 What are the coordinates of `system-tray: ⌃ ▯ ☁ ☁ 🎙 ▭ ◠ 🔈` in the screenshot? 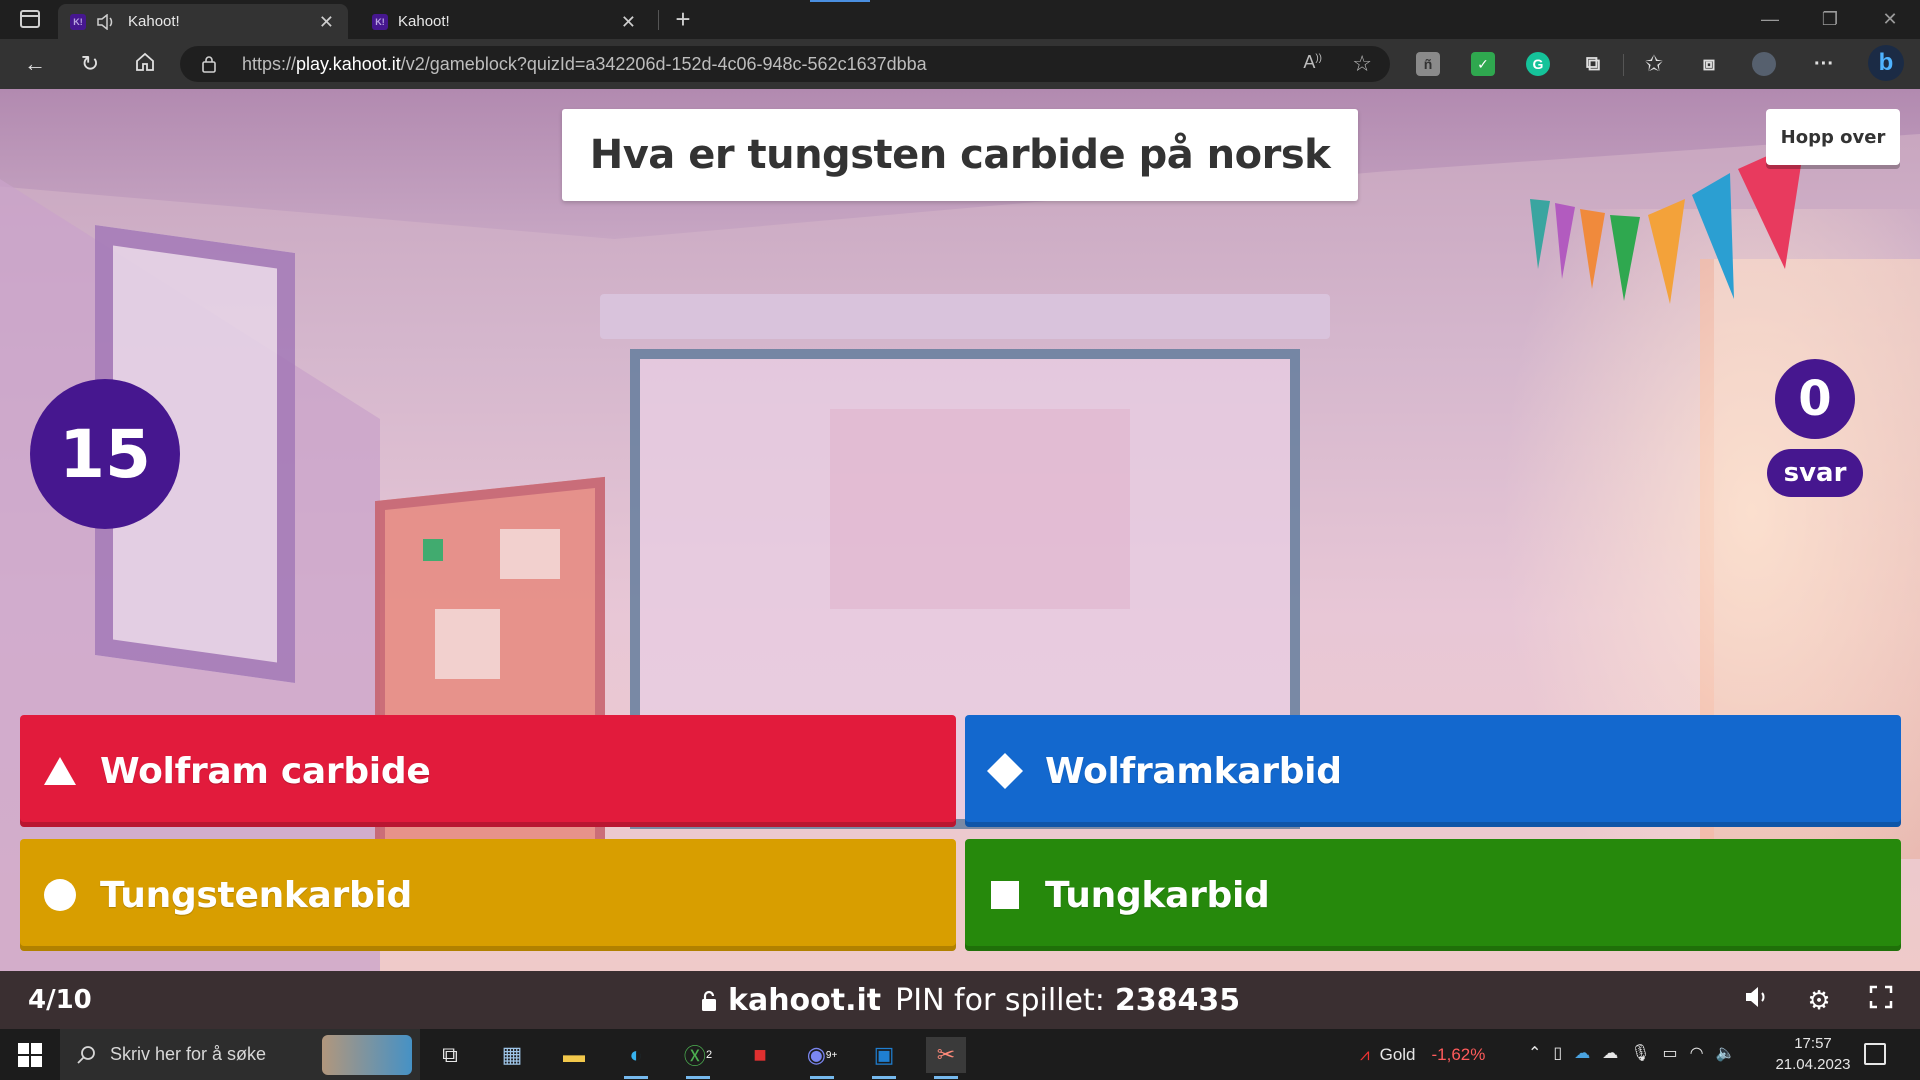 It's located at (1632, 1053).